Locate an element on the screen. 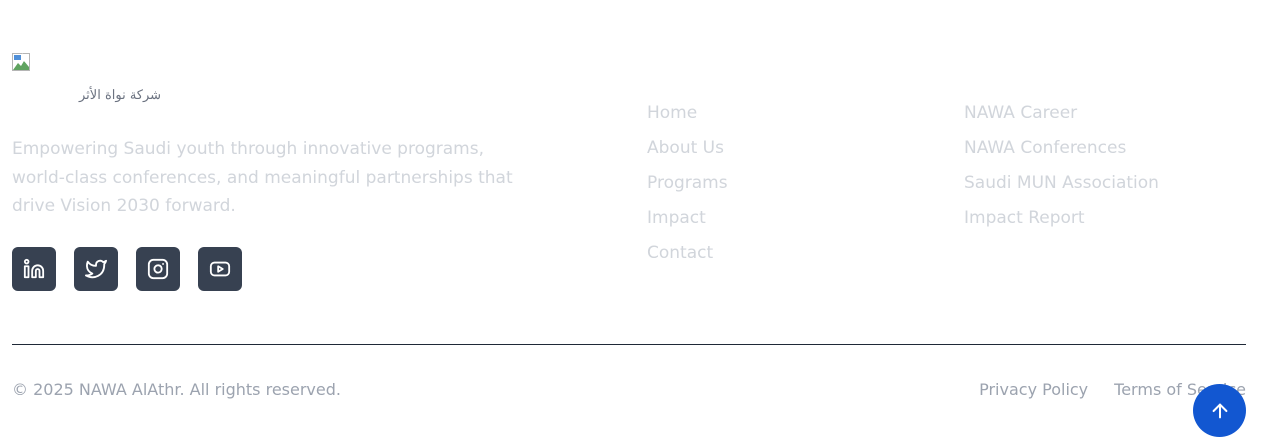 This screenshot has width=1277, height=439. instagram-button is located at coordinates (158, 269).